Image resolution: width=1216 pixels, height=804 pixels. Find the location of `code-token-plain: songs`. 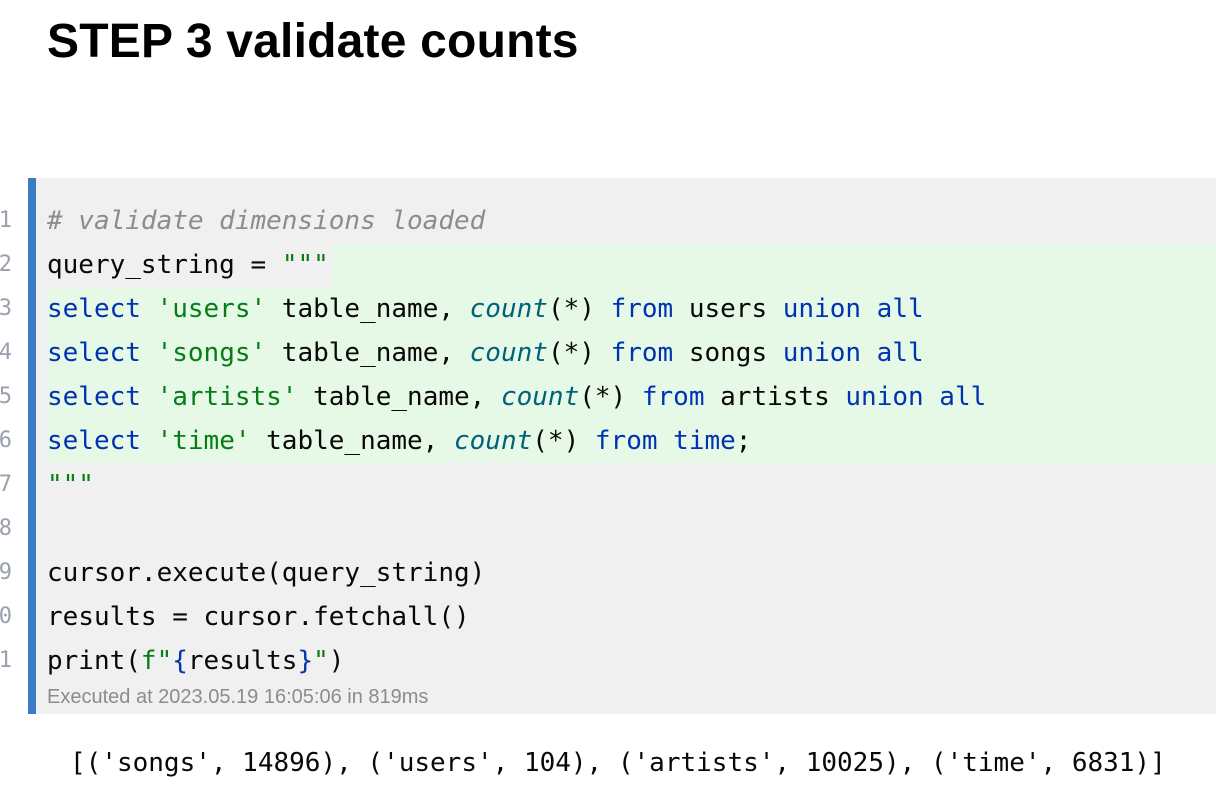

code-token-plain: songs is located at coordinates (728, 353).